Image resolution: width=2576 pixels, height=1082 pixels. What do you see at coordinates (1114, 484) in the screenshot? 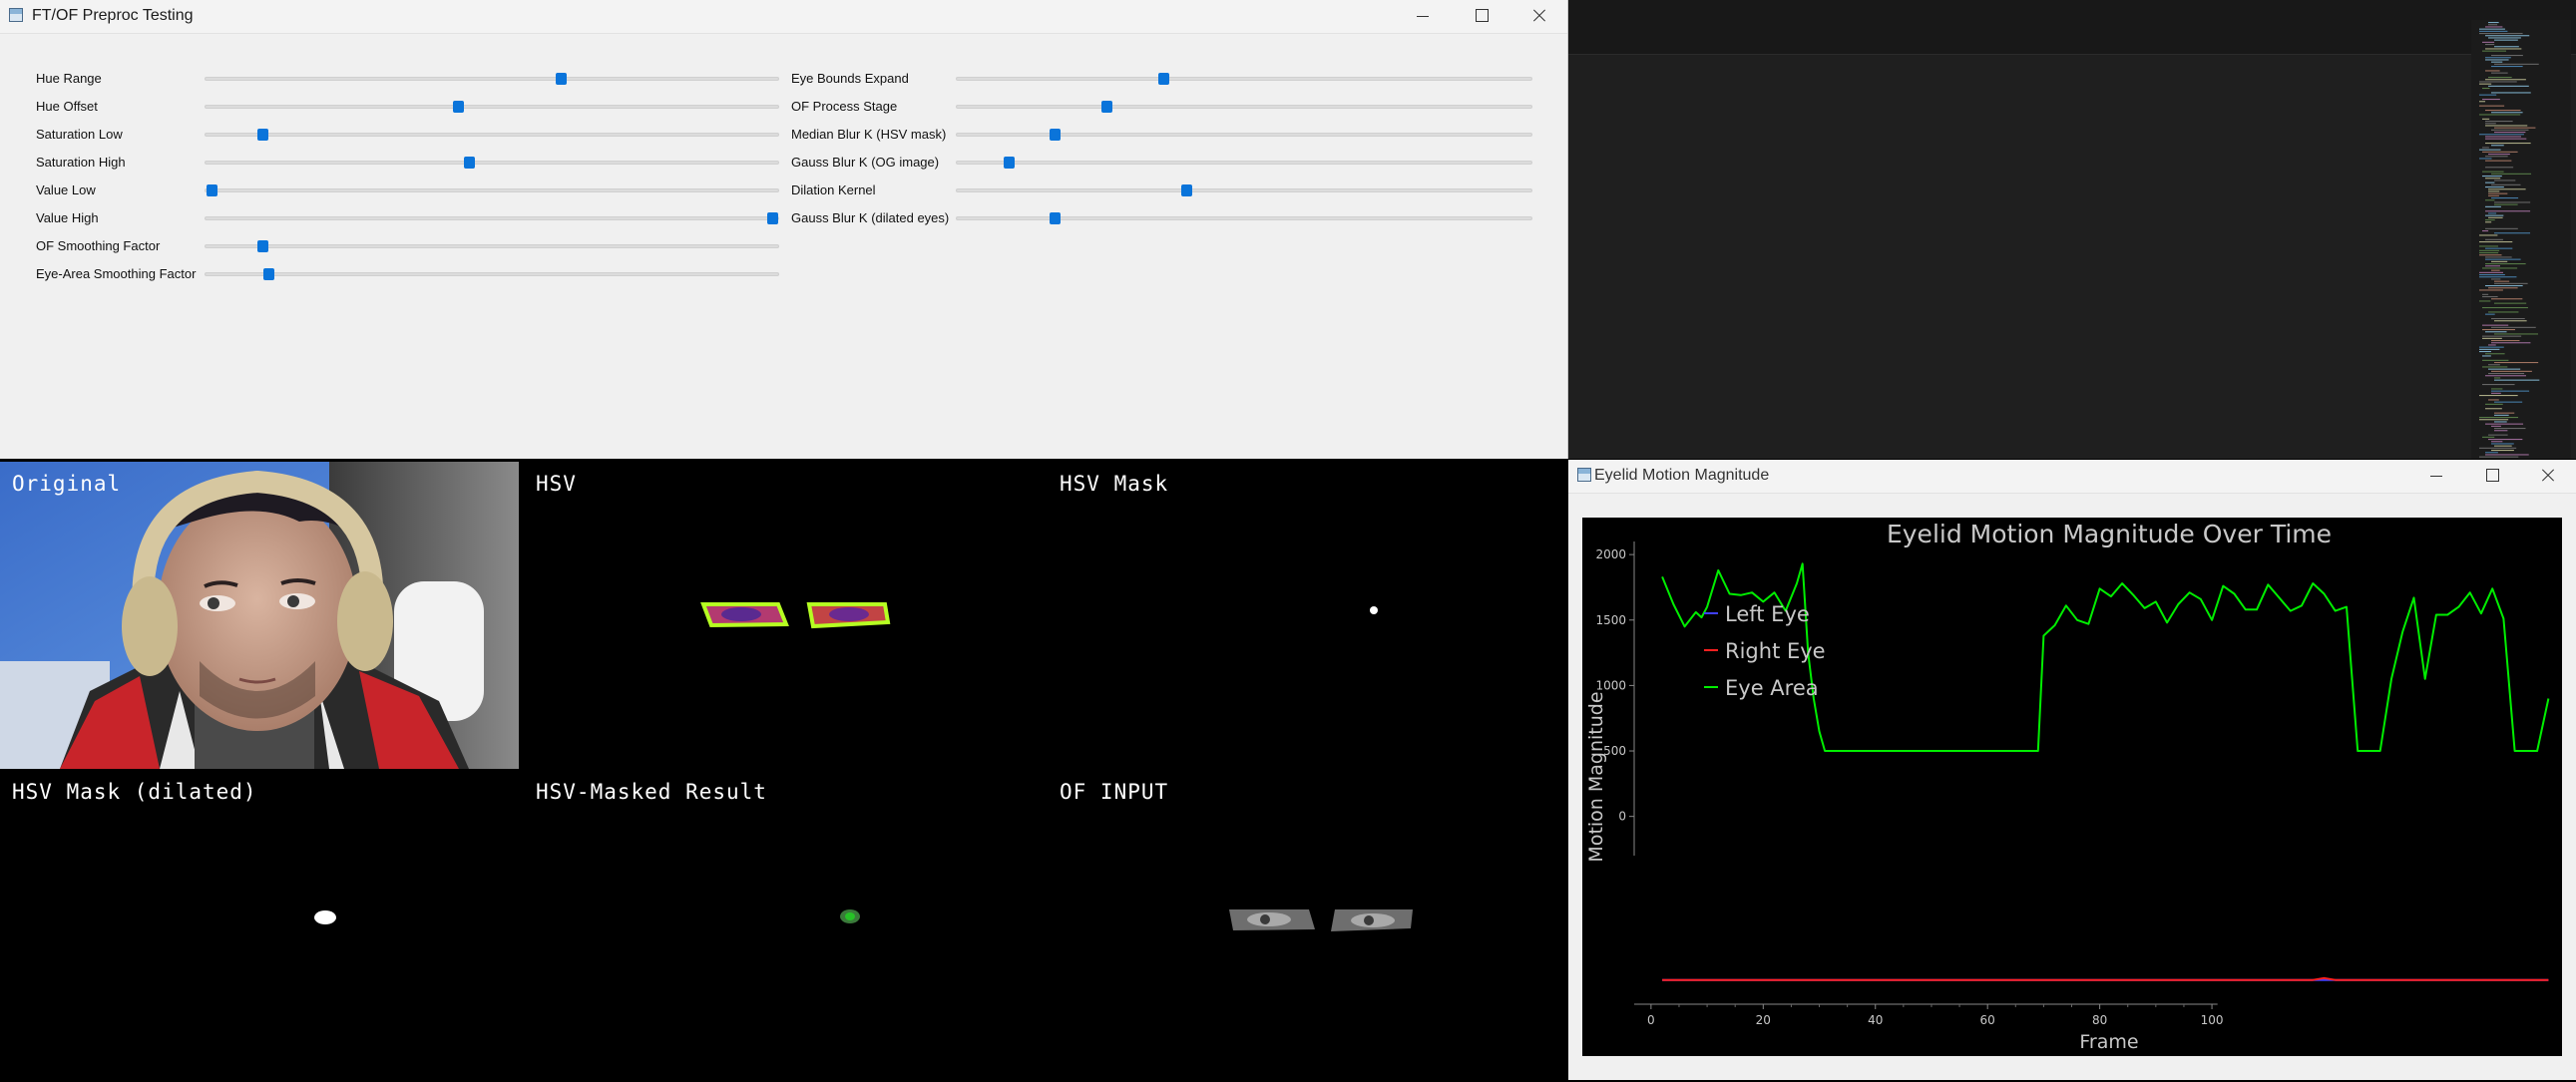
I see `label-hsv-mask: HSV Mask` at bounding box center [1114, 484].